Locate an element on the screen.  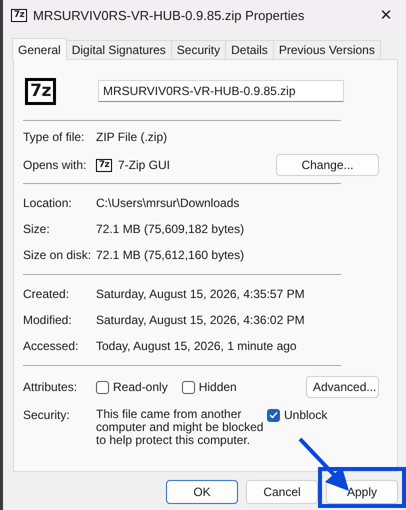
dialog-button: OK is located at coordinates (202, 492).